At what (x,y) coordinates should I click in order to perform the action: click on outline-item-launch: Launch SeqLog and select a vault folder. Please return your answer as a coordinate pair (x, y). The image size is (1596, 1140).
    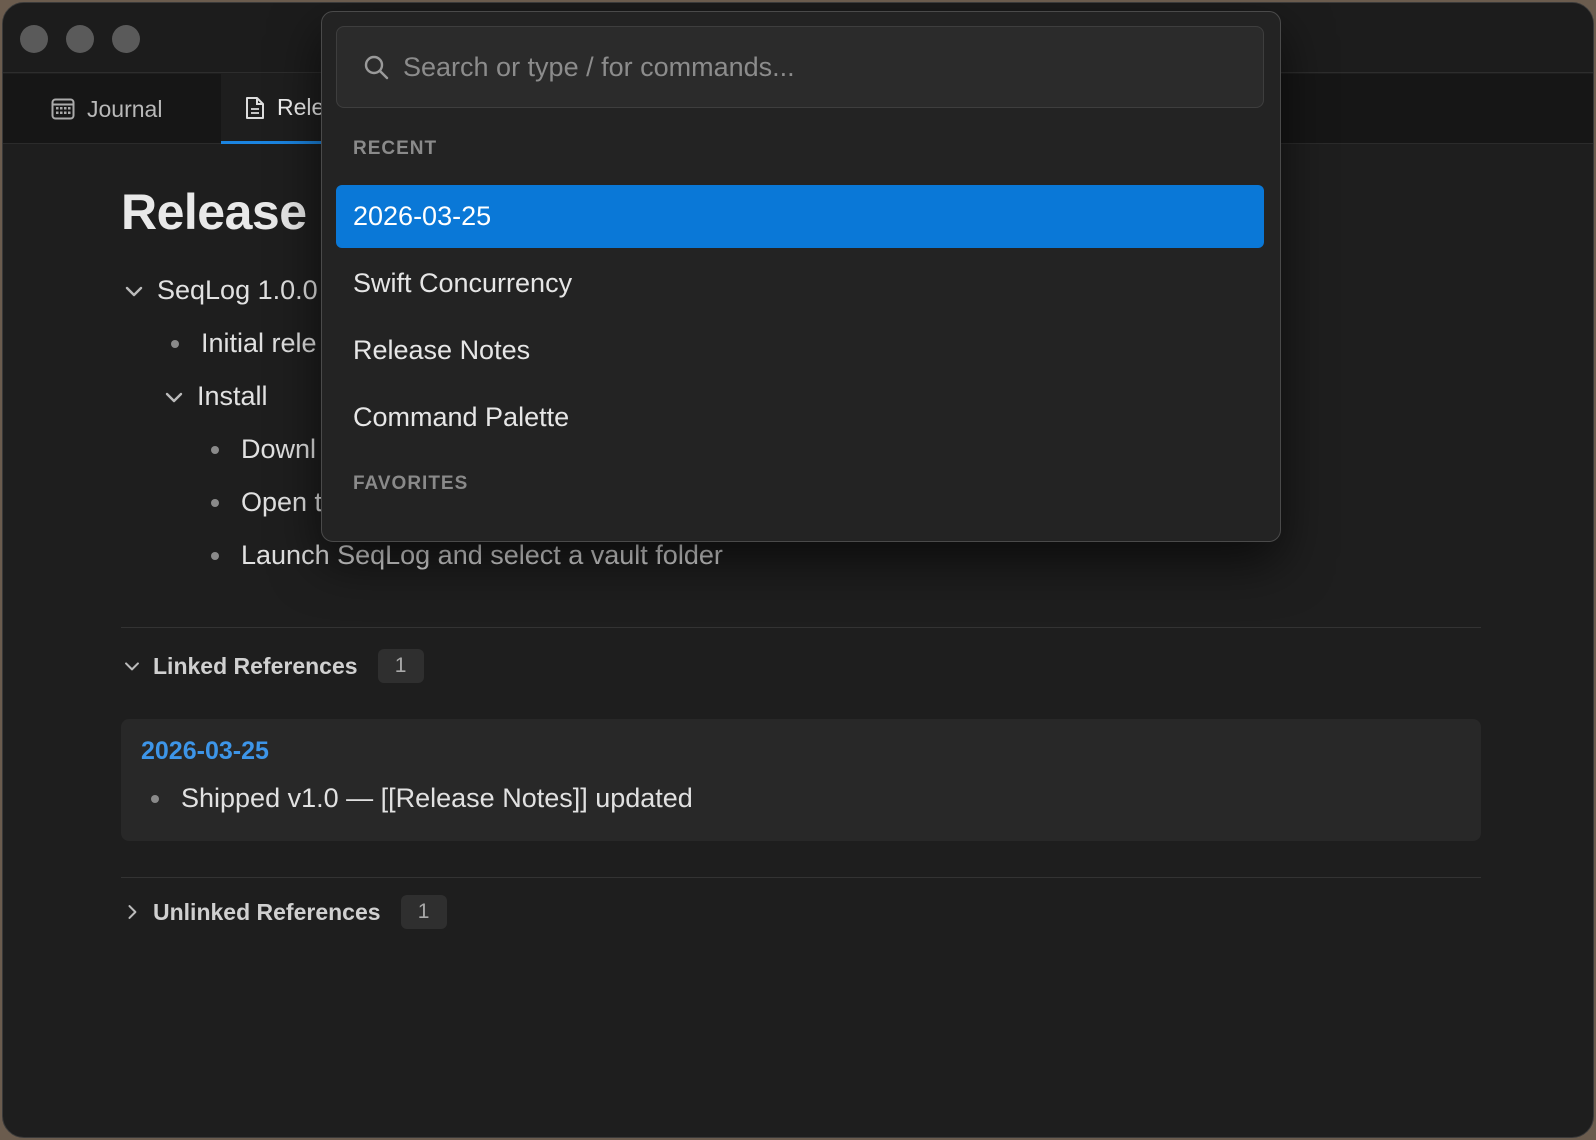
    Looking at the image, I should click on (467, 555).